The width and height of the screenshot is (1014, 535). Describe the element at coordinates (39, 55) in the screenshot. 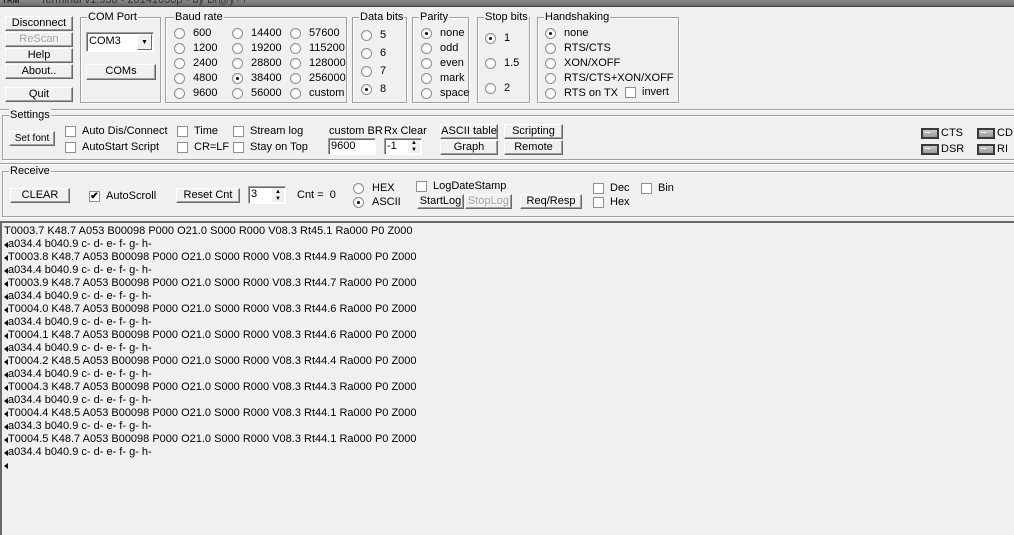

I see `help-button: Help` at that location.